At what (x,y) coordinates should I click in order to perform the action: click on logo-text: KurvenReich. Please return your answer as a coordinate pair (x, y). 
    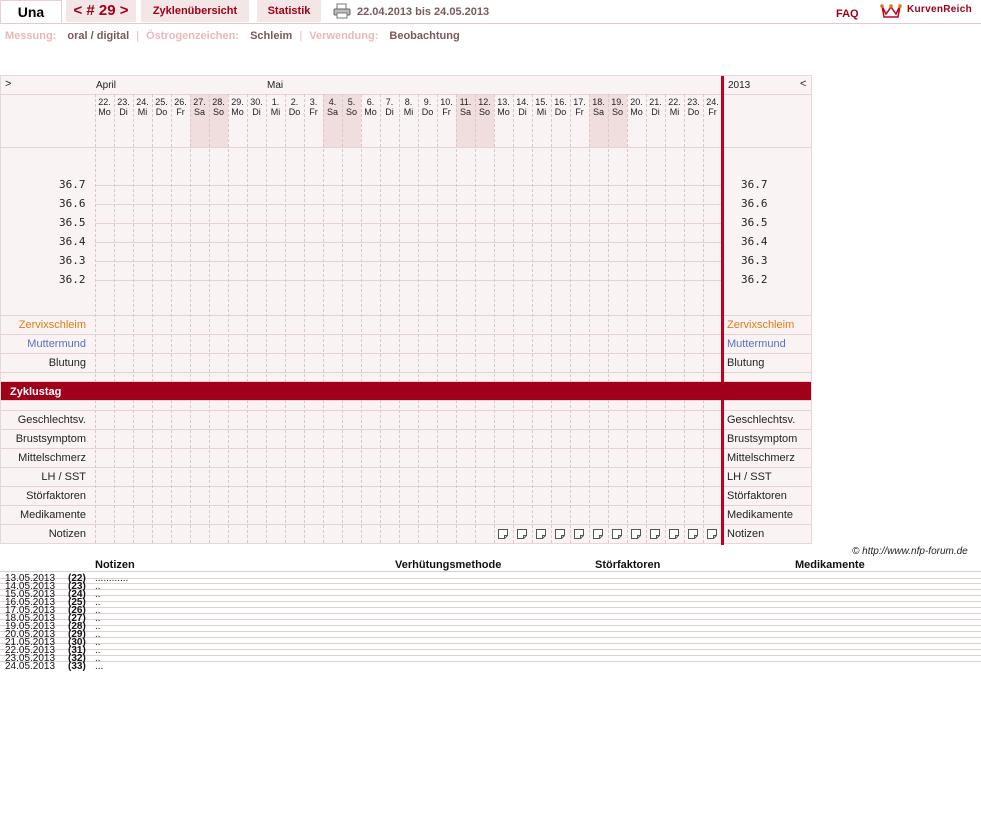
    Looking at the image, I should click on (939, 9).